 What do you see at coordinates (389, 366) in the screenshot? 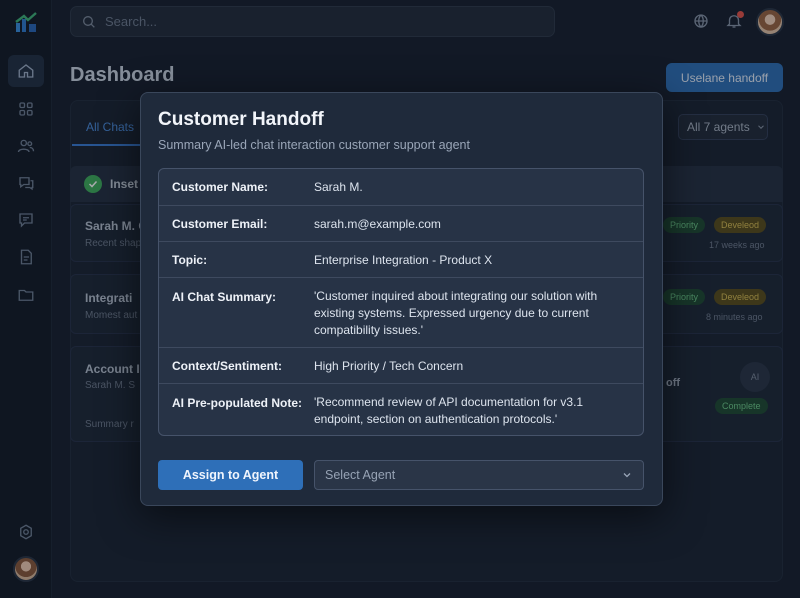
I see `detail-value: High Priority / Tech Concern` at bounding box center [389, 366].